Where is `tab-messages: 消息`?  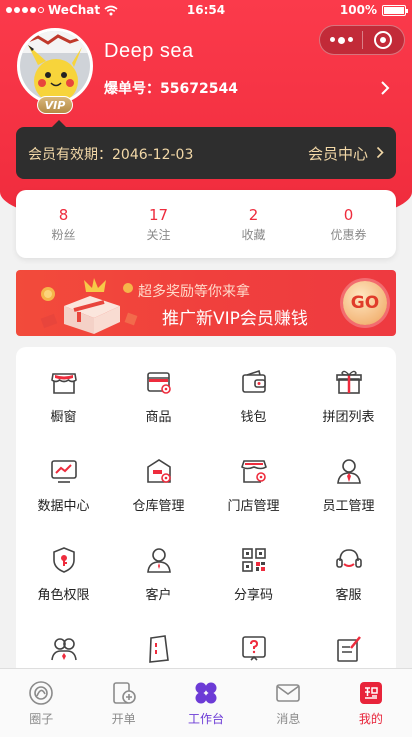 tab-messages: 消息 is located at coordinates (288, 703).